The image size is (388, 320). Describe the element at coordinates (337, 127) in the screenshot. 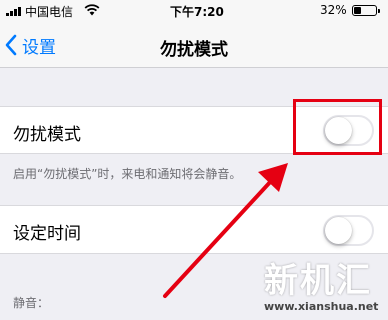

I see `highlight-box` at that location.